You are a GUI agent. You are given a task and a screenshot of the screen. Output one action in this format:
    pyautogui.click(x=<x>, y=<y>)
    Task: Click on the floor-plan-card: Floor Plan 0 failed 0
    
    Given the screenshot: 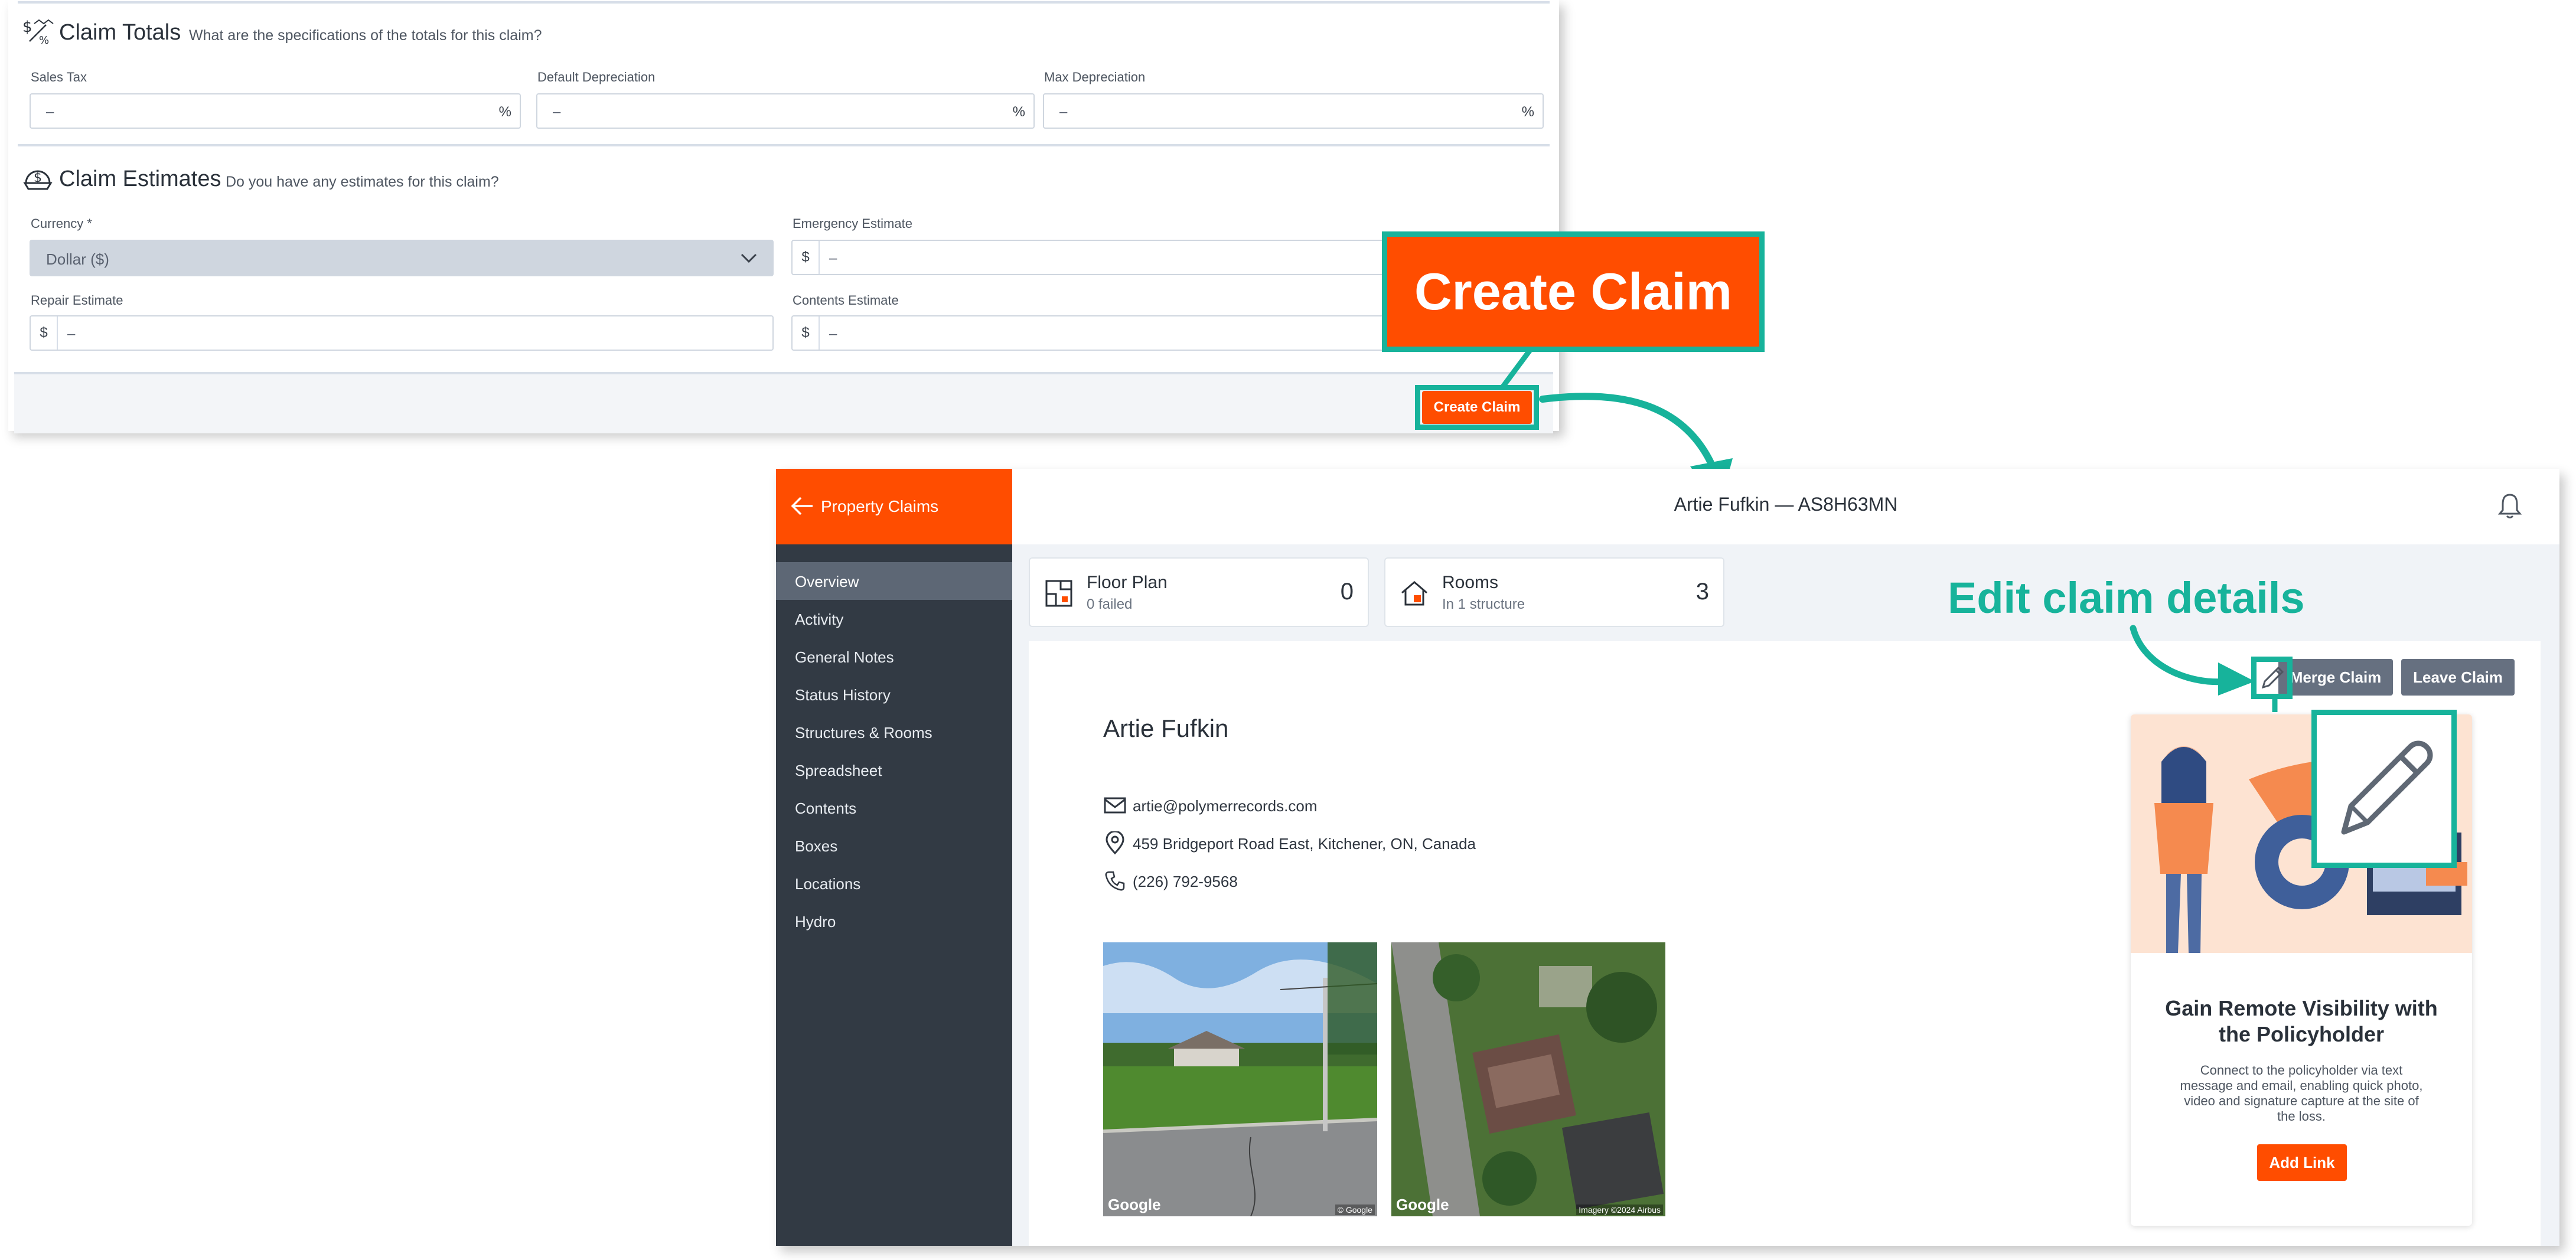 What is the action you would take?
    pyautogui.click(x=1199, y=592)
    